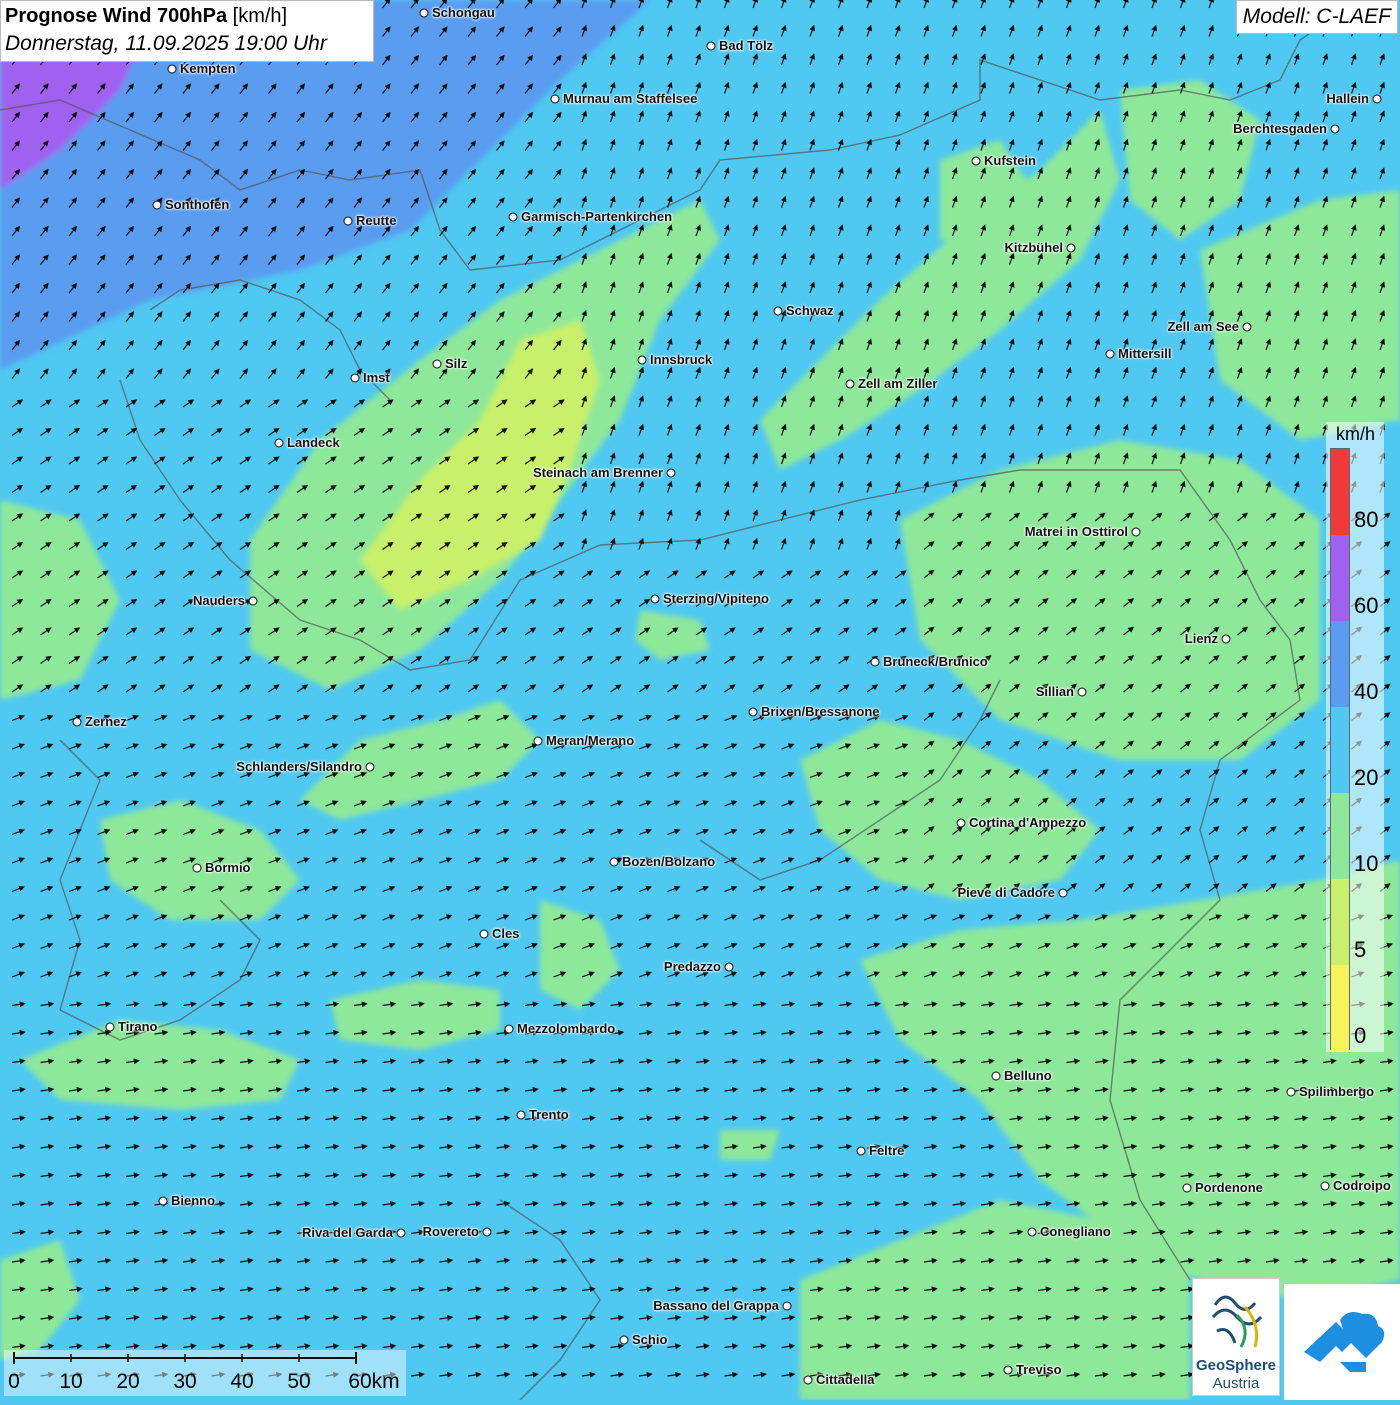 Image resolution: width=1400 pixels, height=1405 pixels. Describe the element at coordinates (1366, 519) in the screenshot. I see `legend-tick-label: 80` at that location.